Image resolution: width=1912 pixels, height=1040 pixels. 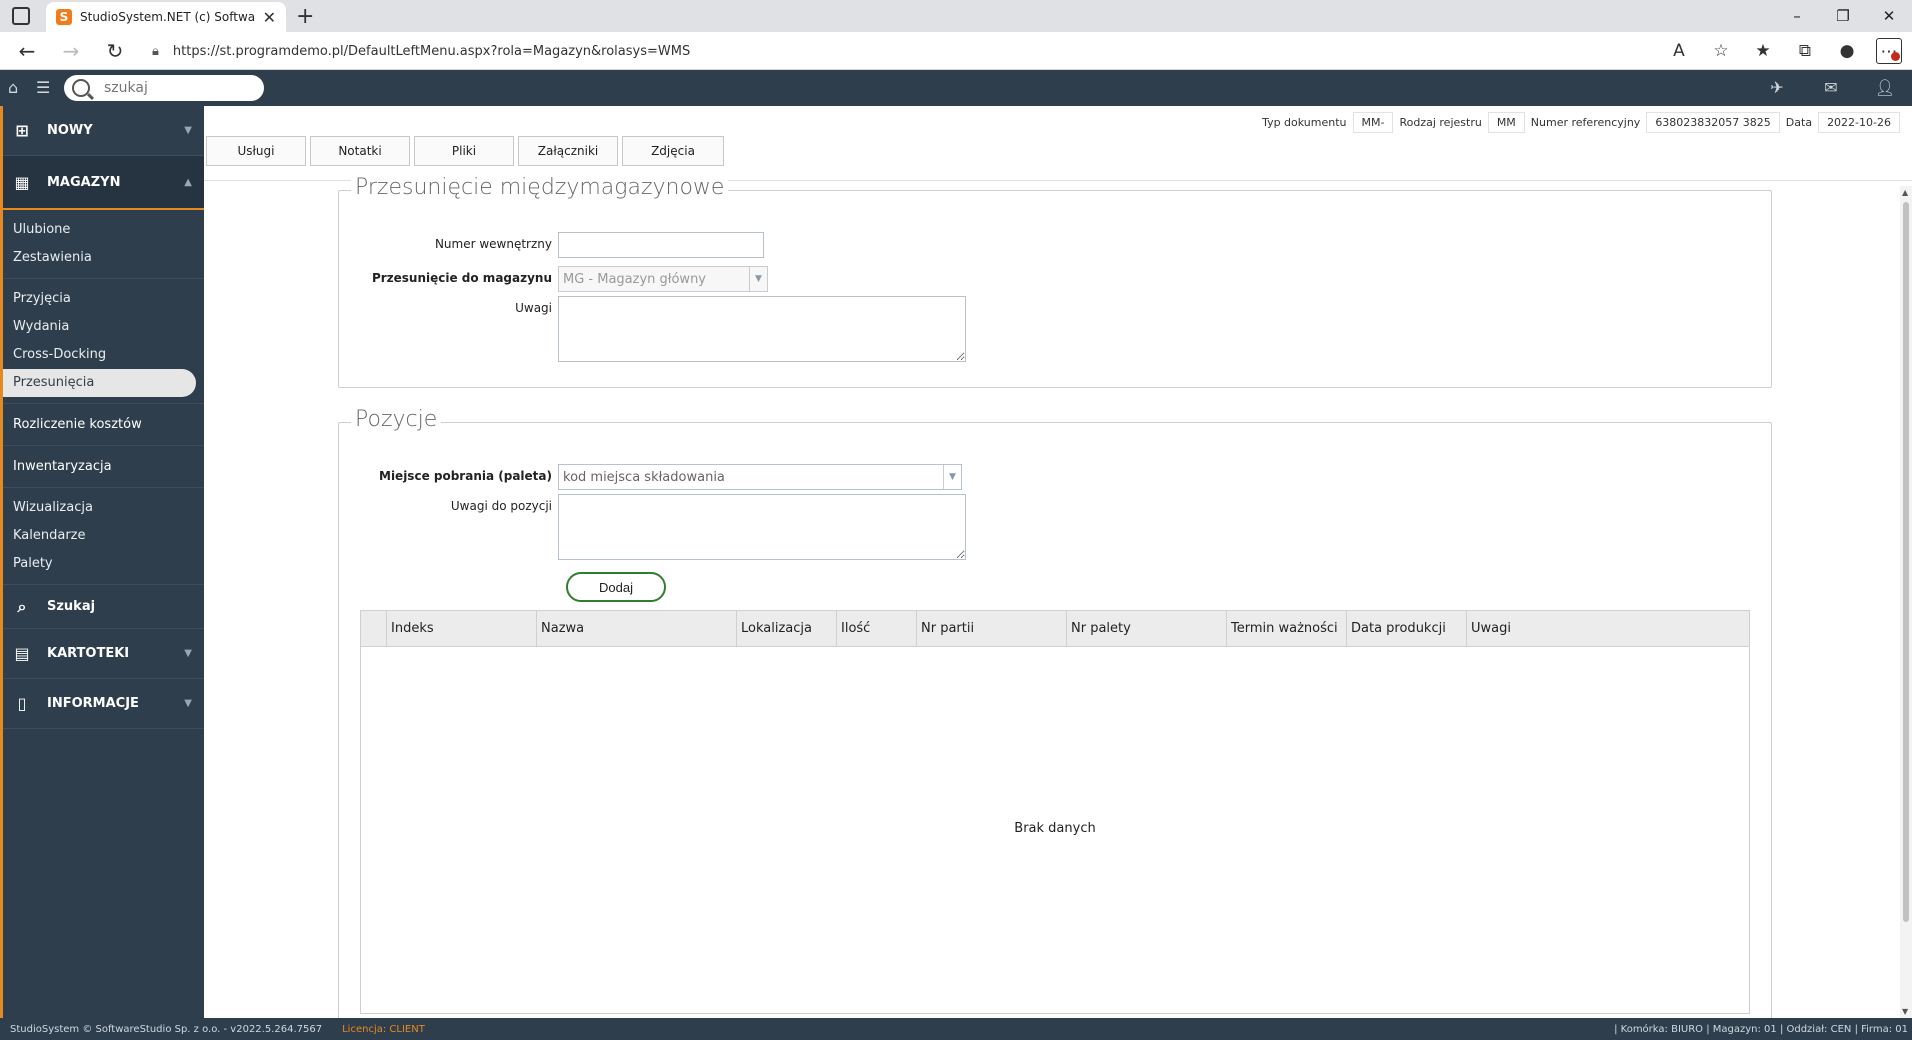 I want to click on minimize-icon: –, so click(x=1797, y=16).